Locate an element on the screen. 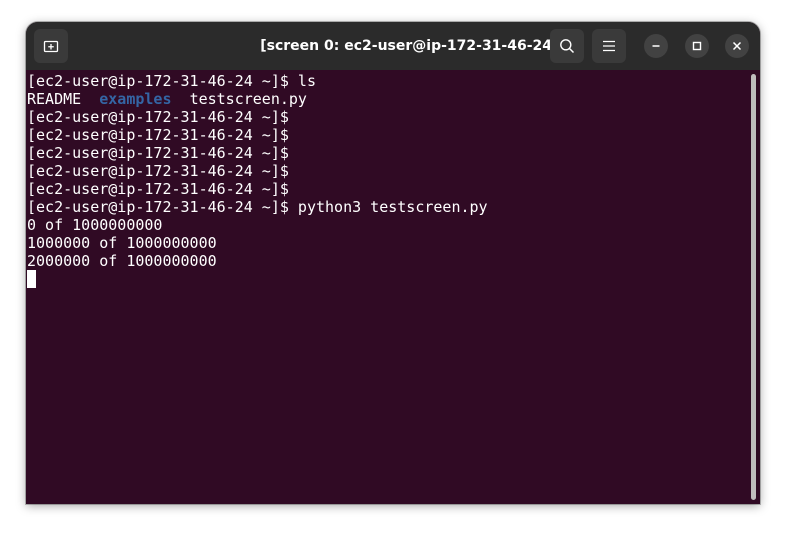 Image resolution: width=786 pixels, height=533 pixels. close-button is located at coordinates (737, 46).